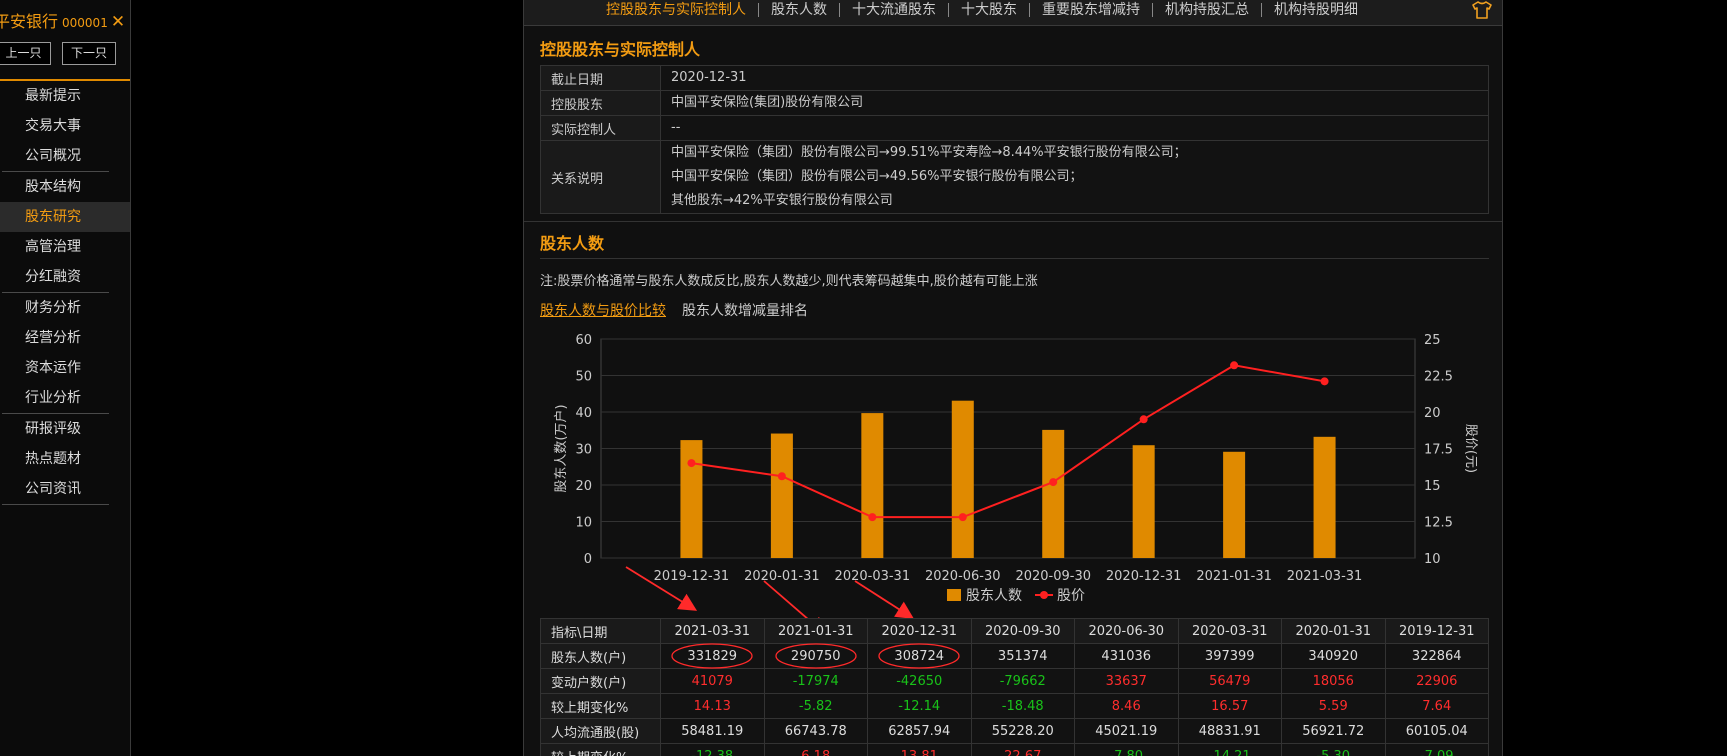 This screenshot has height=756, width=1727. I want to click on stats-cell-value: -14.21, so click(1229, 752).